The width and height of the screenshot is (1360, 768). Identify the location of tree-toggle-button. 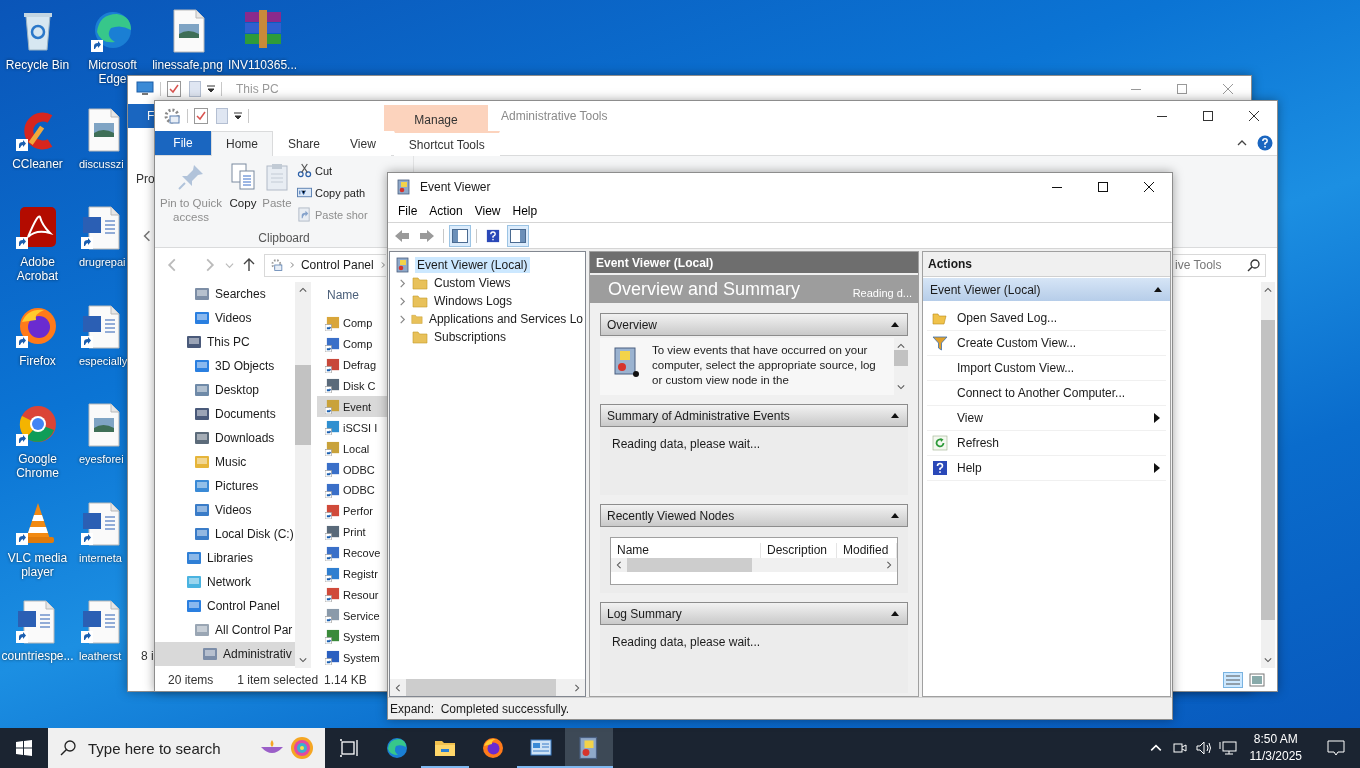
(460, 235).